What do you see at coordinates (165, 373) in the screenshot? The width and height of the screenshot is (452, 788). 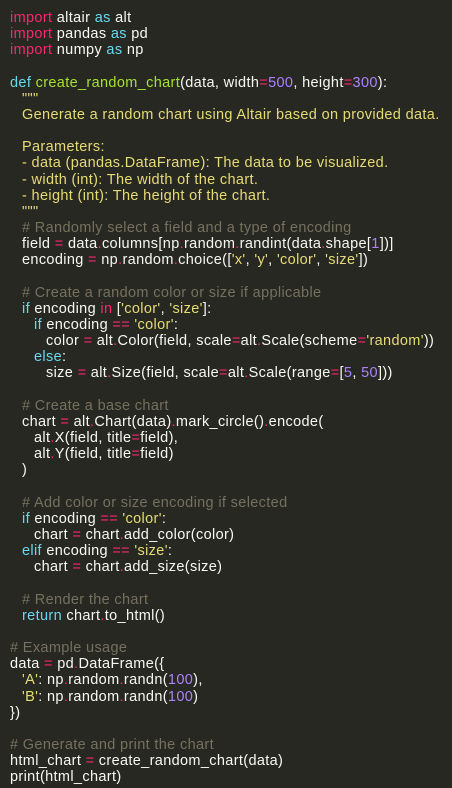 I see `code-text: Size(field, scale` at bounding box center [165, 373].